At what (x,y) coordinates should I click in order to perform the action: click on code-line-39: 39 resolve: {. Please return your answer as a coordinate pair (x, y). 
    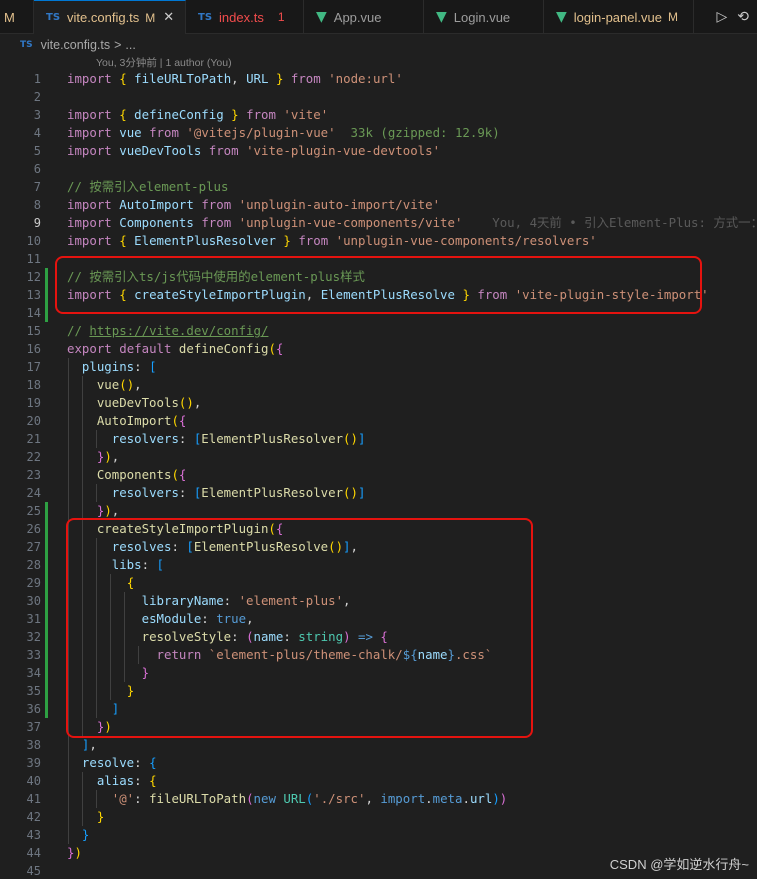
    Looking at the image, I should click on (91, 762).